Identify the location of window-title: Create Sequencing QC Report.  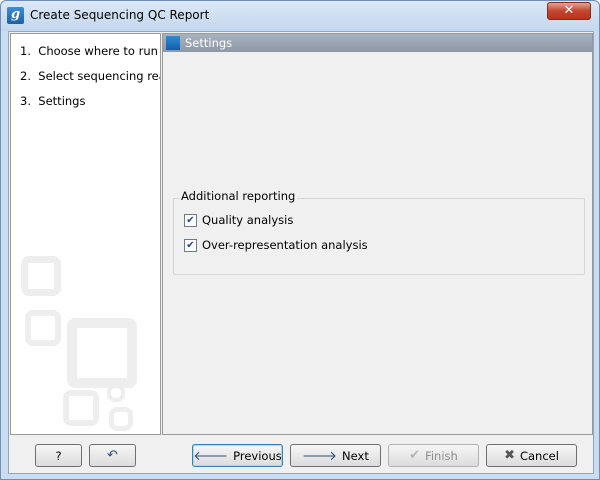
(120, 15).